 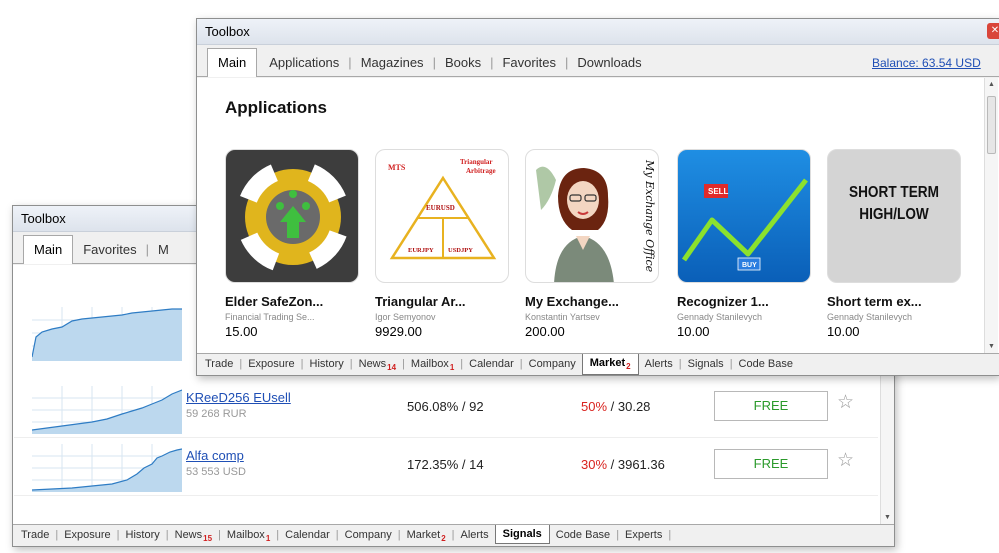 What do you see at coordinates (276, 107) in the screenshot?
I see `section-title: Applications` at bounding box center [276, 107].